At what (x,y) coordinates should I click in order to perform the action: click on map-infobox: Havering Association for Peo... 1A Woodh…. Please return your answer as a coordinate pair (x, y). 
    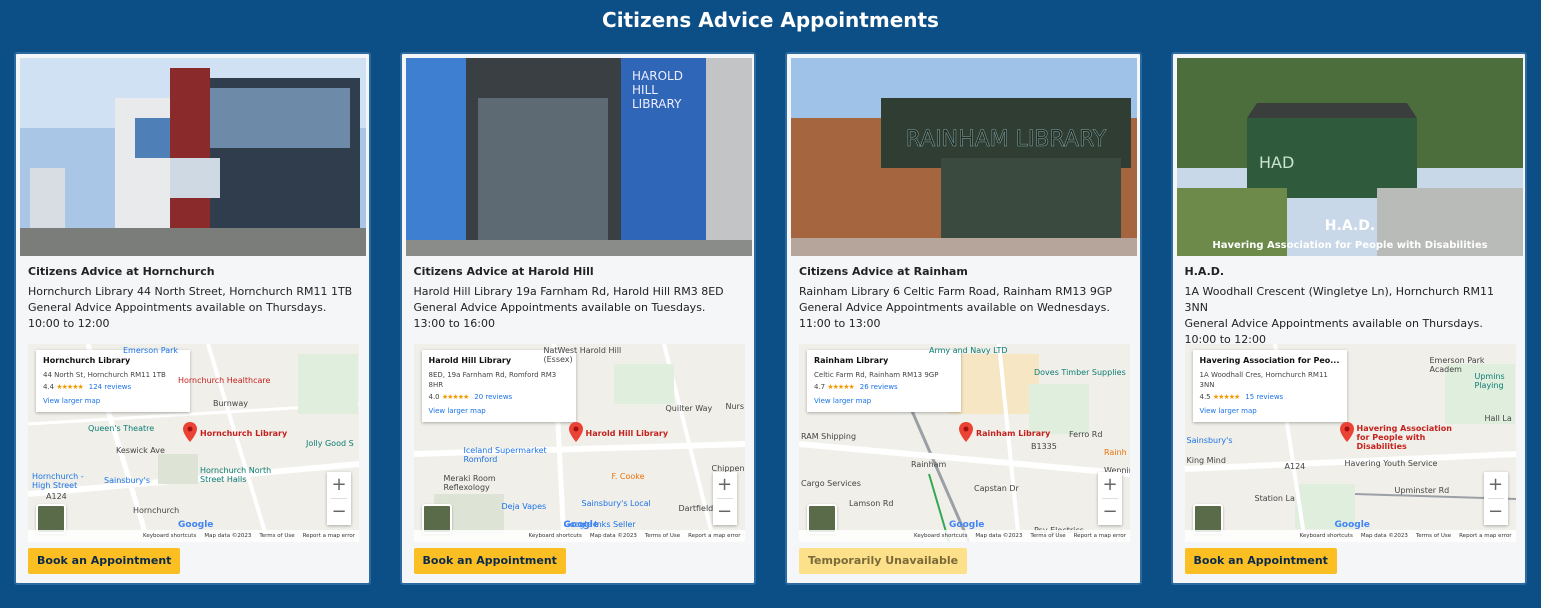
    Looking at the image, I should click on (1269, 386).